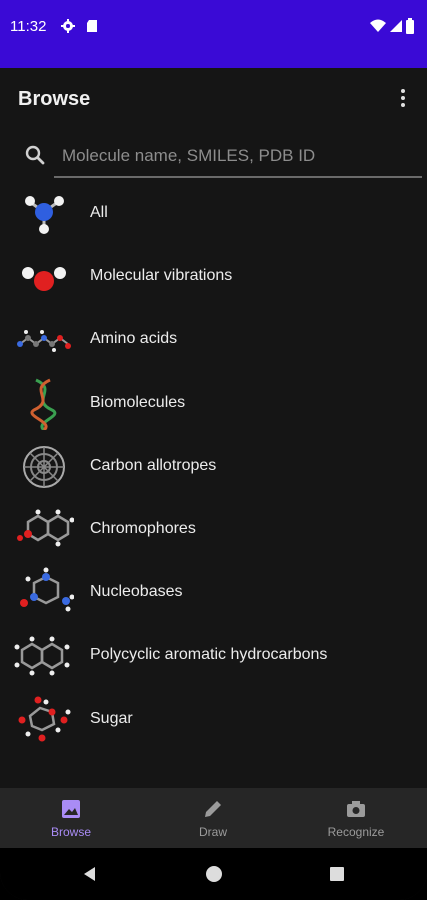  What do you see at coordinates (213, 100) in the screenshot?
I see `app-toolbar: Browse` at bounding box center [213, 100].